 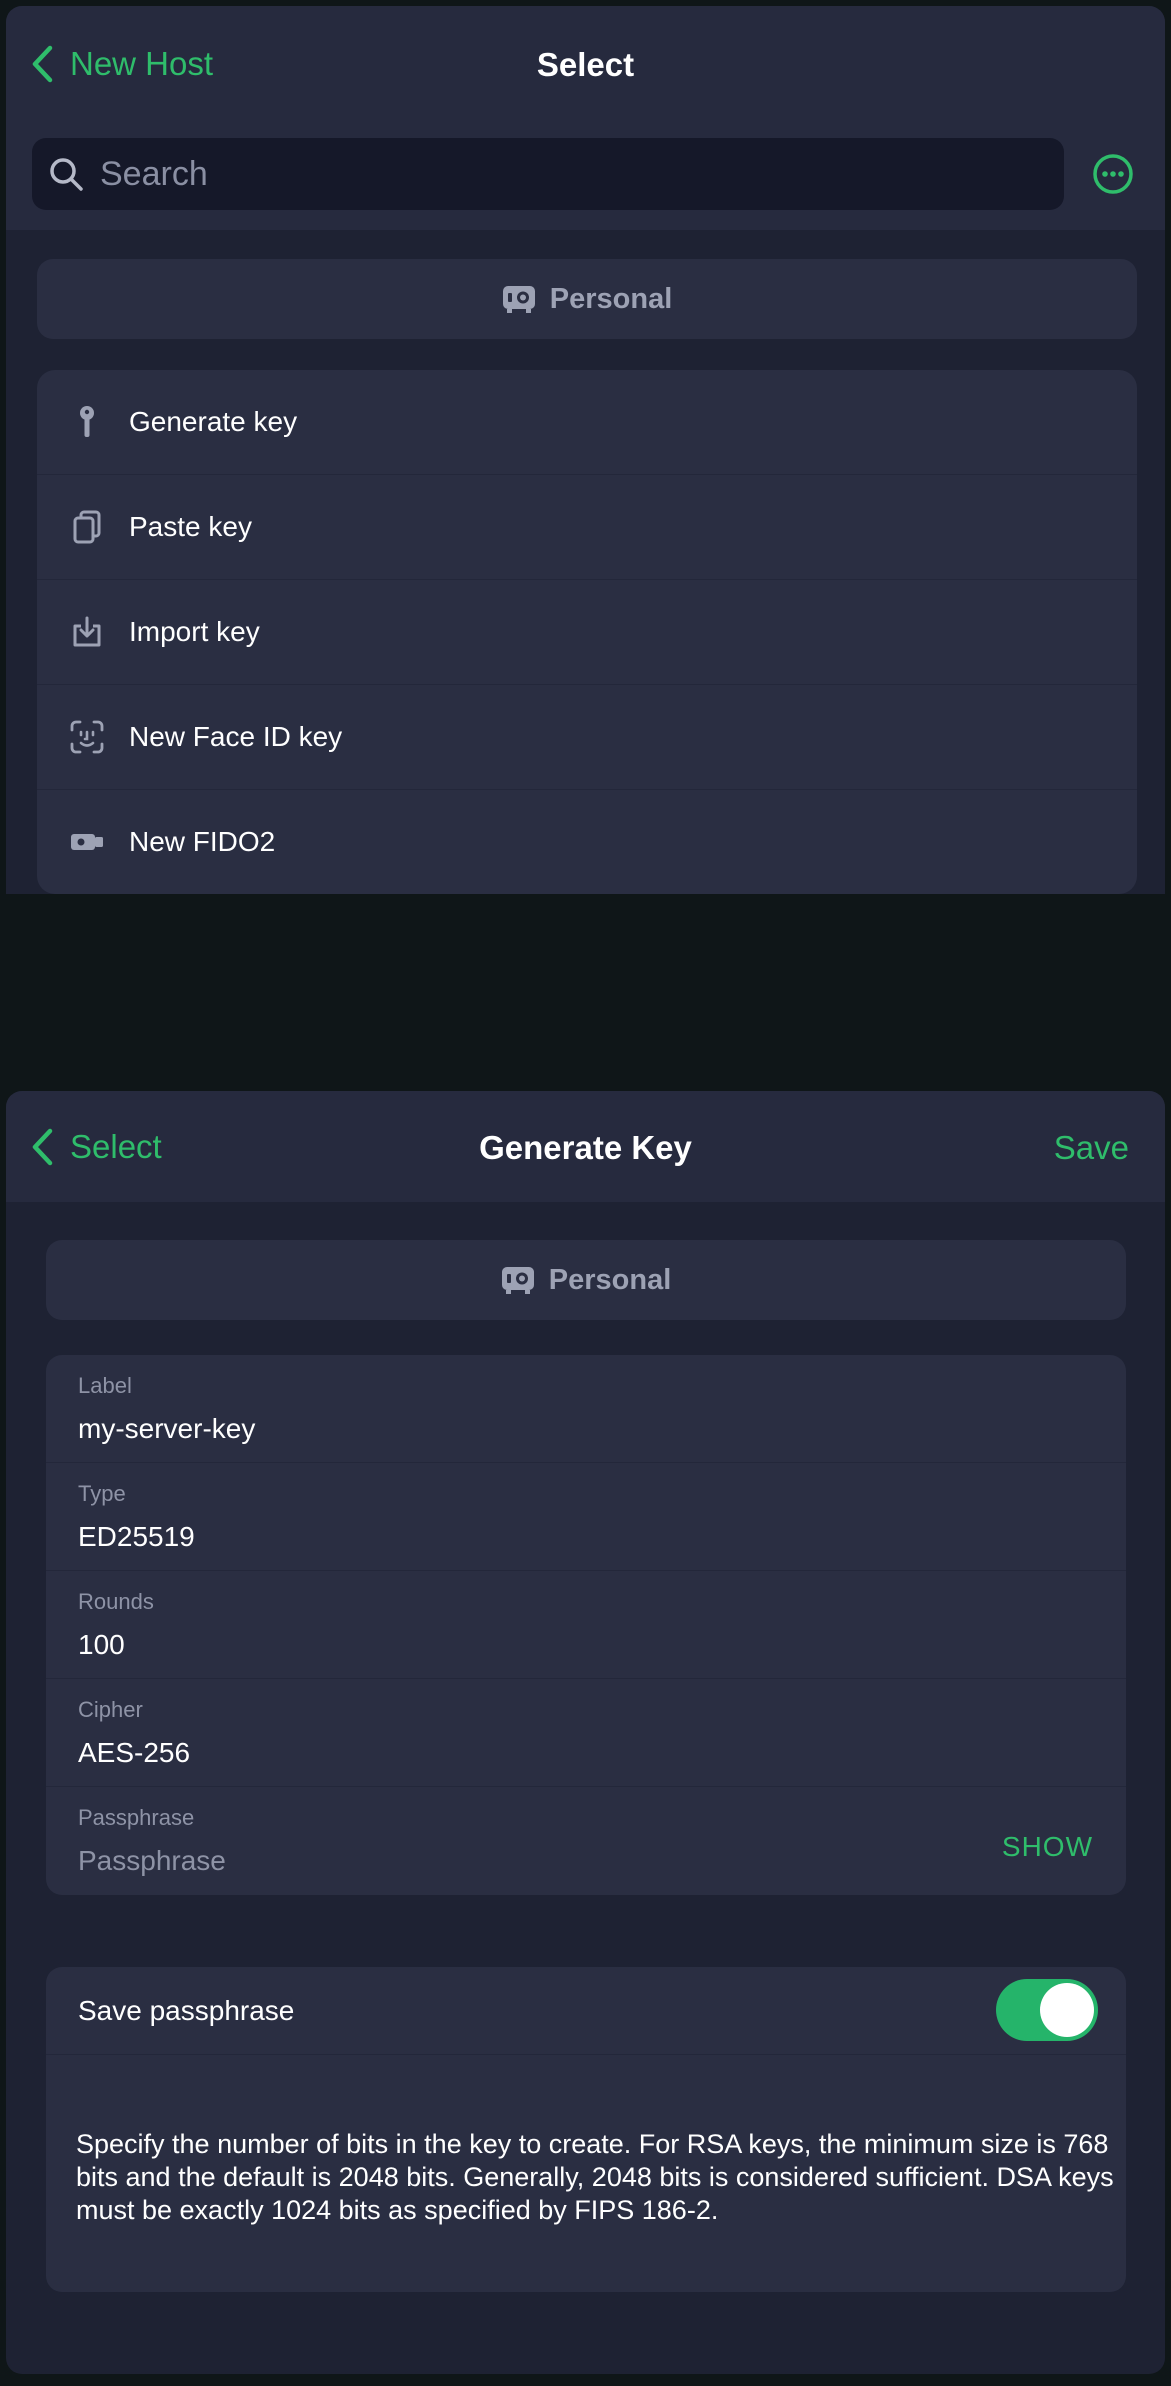 I want to click on key-icon, so click(x=87, y=422).